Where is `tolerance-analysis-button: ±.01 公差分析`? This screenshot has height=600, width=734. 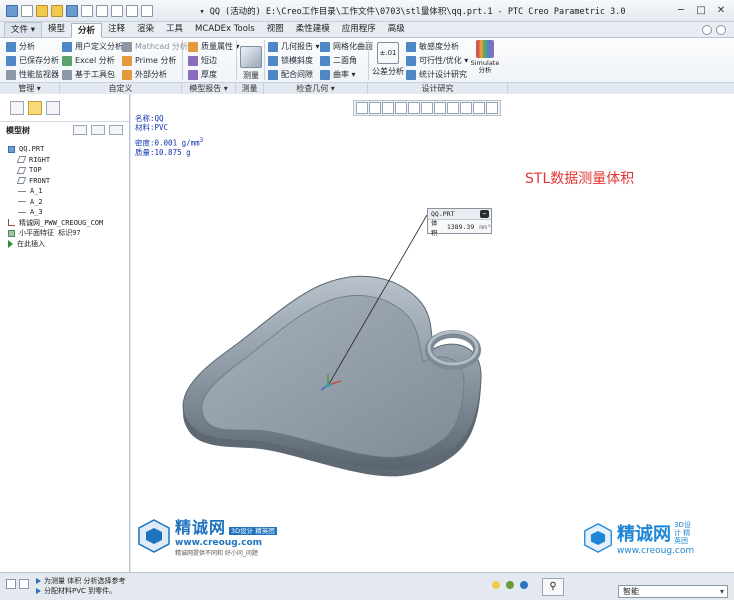
tolerance-analysis-button: ±.01 公差分析 is located at coordinates (388, 59).